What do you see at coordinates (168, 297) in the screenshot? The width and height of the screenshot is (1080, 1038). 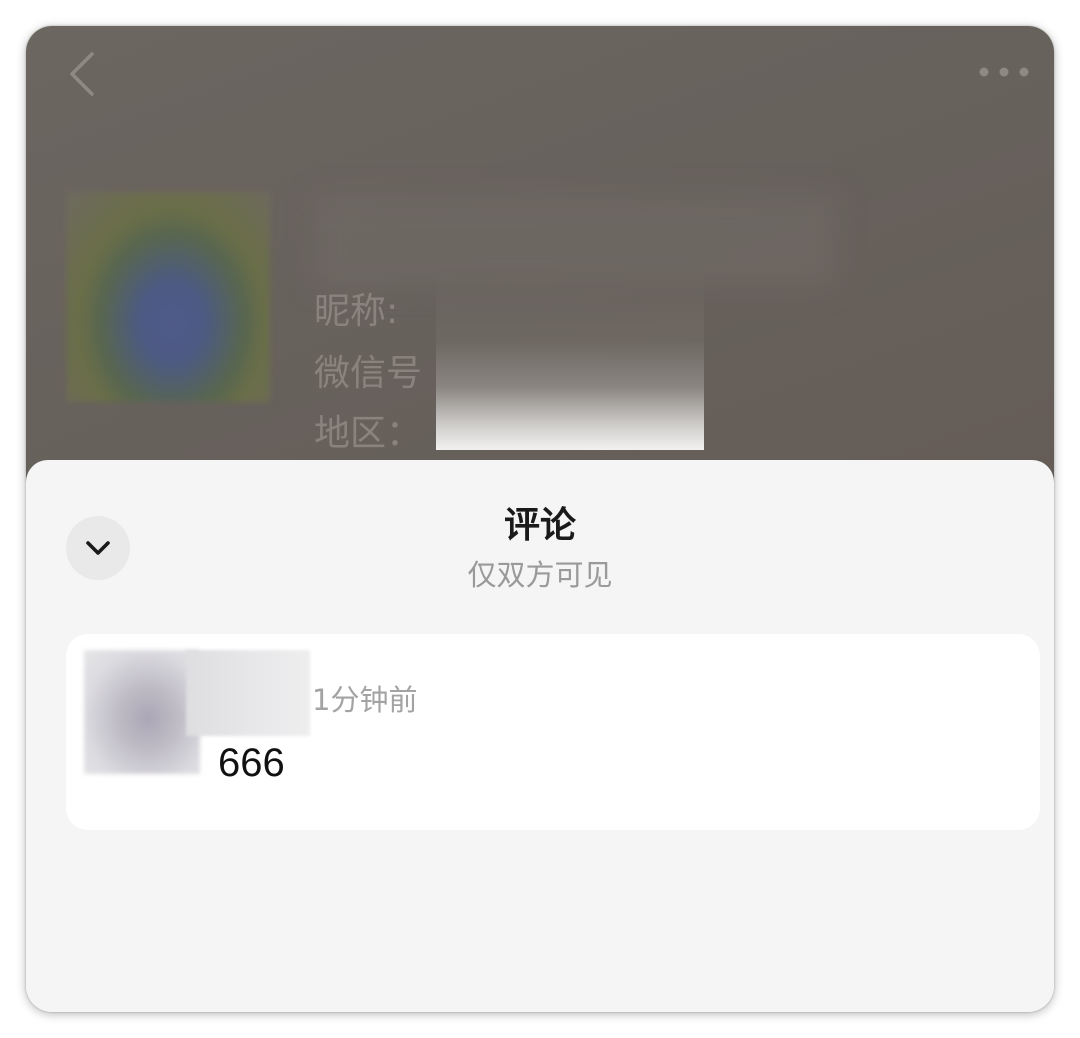 I see `profile-avatar-blurred` at bounding box center [168, 297].